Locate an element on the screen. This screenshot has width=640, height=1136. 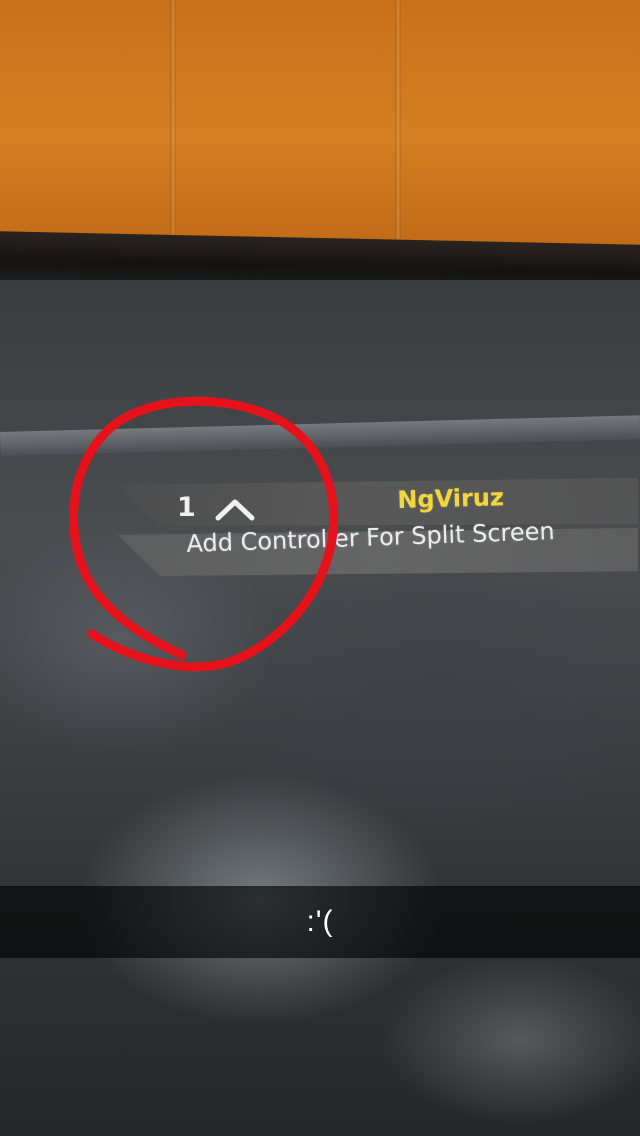
chevron-up-icon is located at coordinates (235, 510).